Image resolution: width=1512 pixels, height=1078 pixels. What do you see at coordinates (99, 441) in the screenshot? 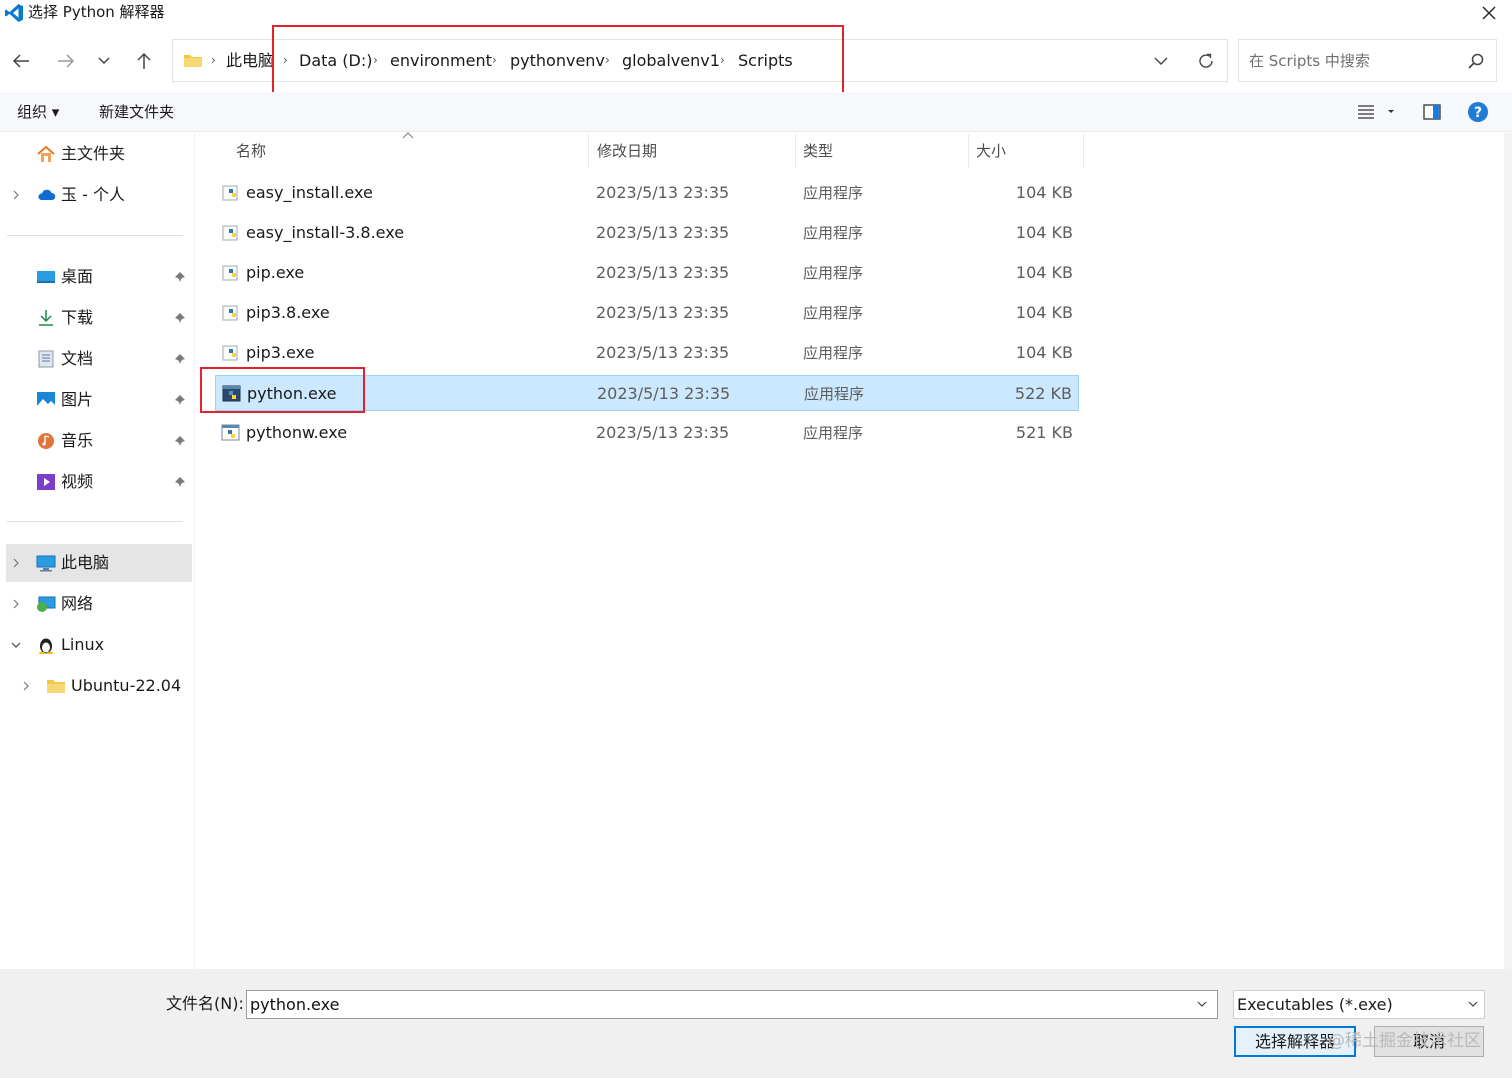
I see `sidebar-item-music: 音乐` at bounding box center [99, 441].